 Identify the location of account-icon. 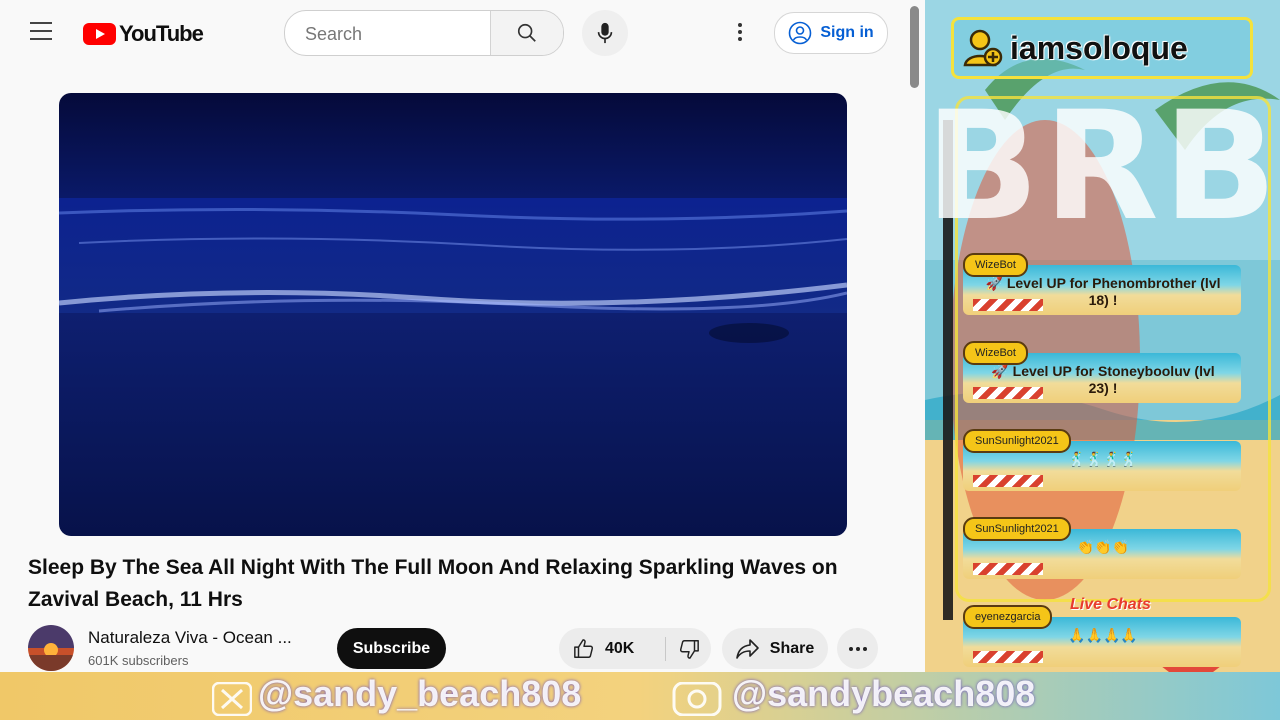
(800, 33).